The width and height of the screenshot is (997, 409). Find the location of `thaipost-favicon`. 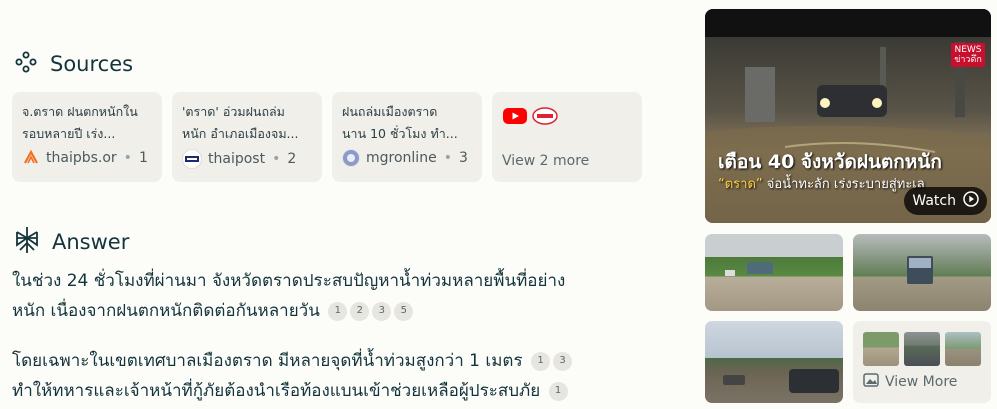

thaipost-favicon is located at coordinates (192, 159).